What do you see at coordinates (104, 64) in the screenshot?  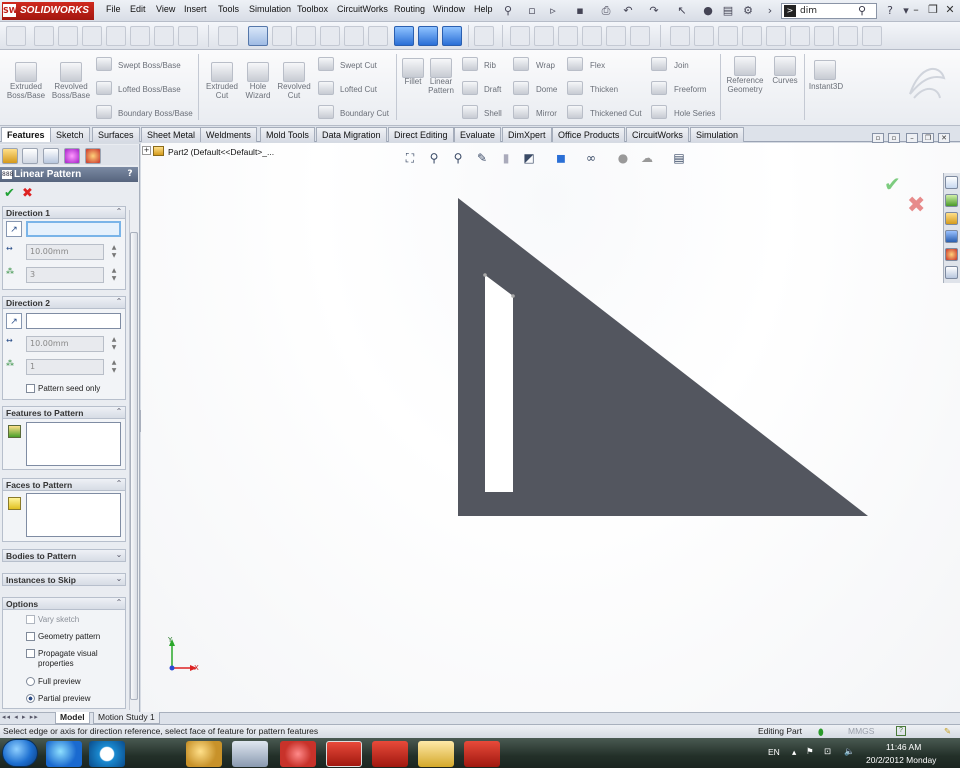 I see `swept-boss-icon` at bounding box center [104, 64].